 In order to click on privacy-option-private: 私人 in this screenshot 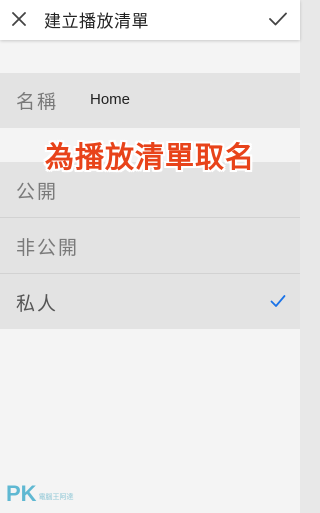, I will do `click(150, 301)`.